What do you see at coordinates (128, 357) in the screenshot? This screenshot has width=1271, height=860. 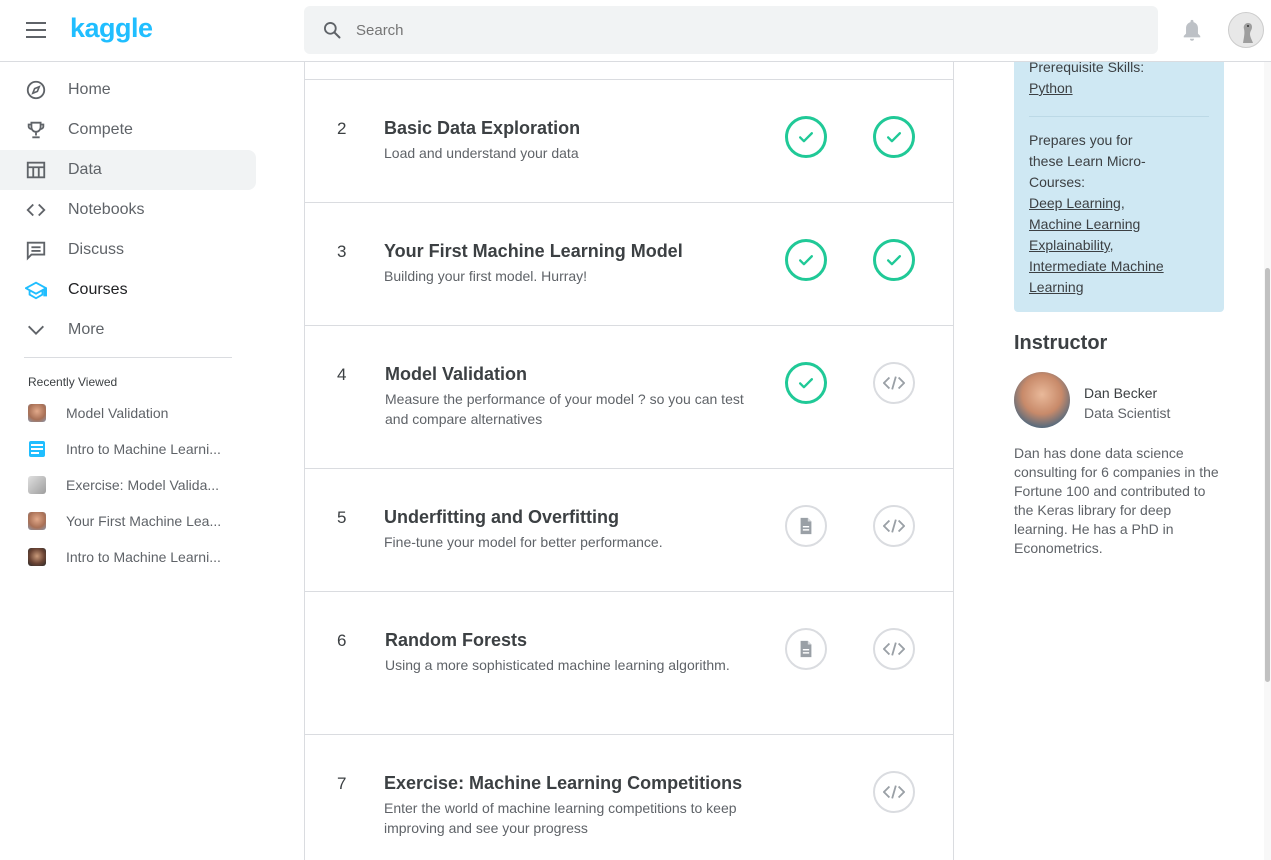 I see `sidebar-divider` at bounding box center [128, 357].